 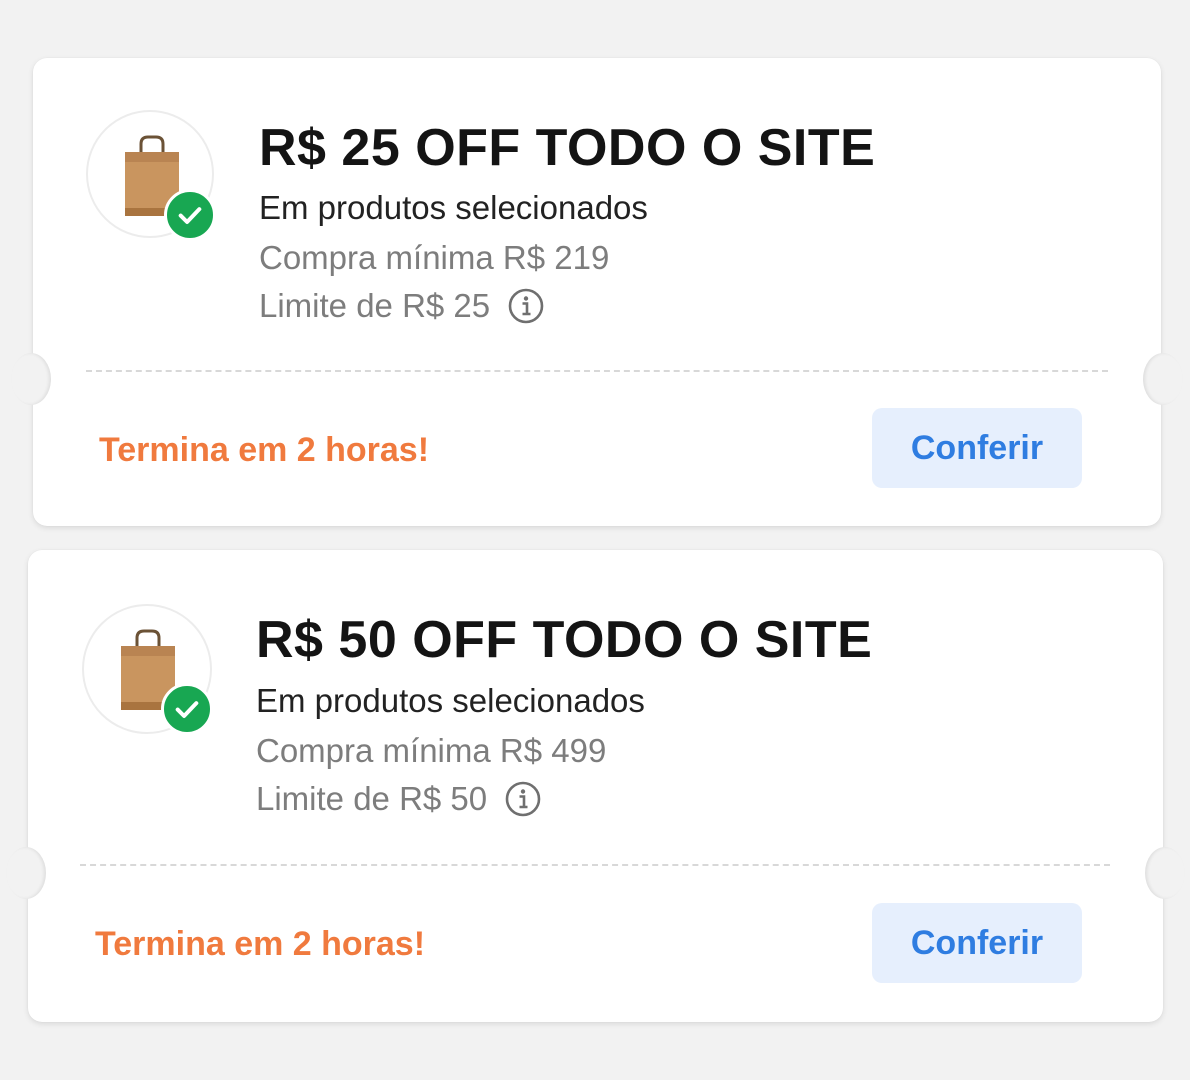 What do you see at coordinates (372, 798) in the screenshot?
I see `limit-text: Limite de R$ 50` at bounding box center [372, 798].